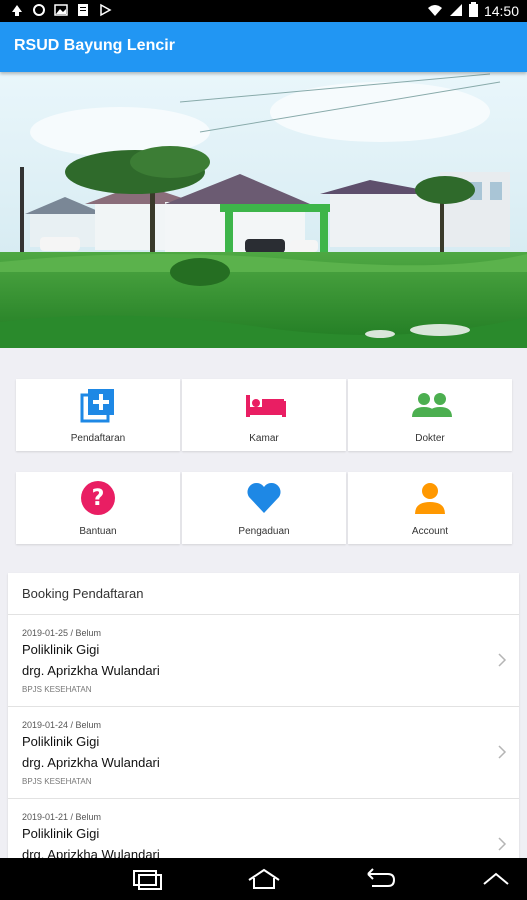  I want to click on document-icon, so click(83, 10).